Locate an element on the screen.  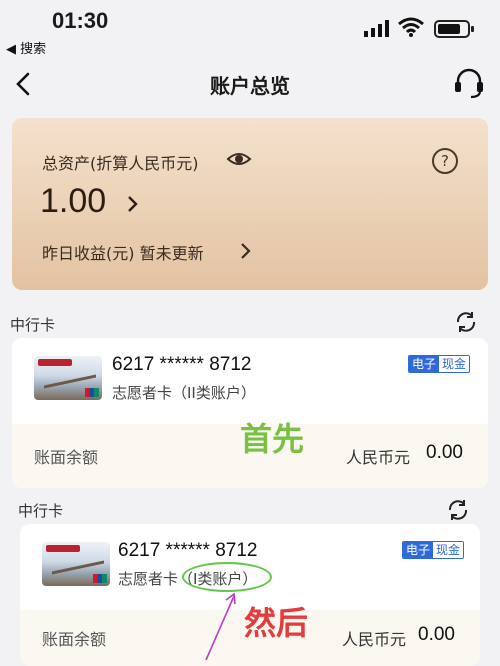
back-to-search-link: ◀ 搜索 is located at coordinates (26, 47).